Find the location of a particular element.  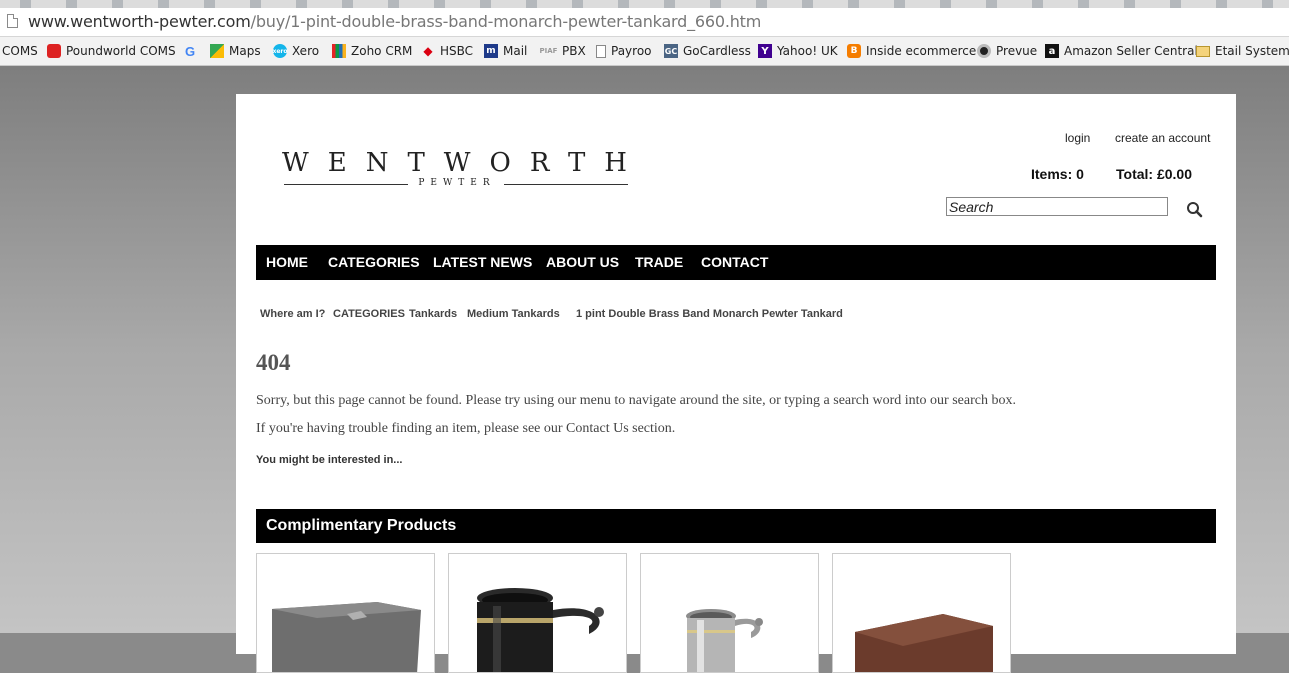

folder-icon is located at coordinates (1203, 51).